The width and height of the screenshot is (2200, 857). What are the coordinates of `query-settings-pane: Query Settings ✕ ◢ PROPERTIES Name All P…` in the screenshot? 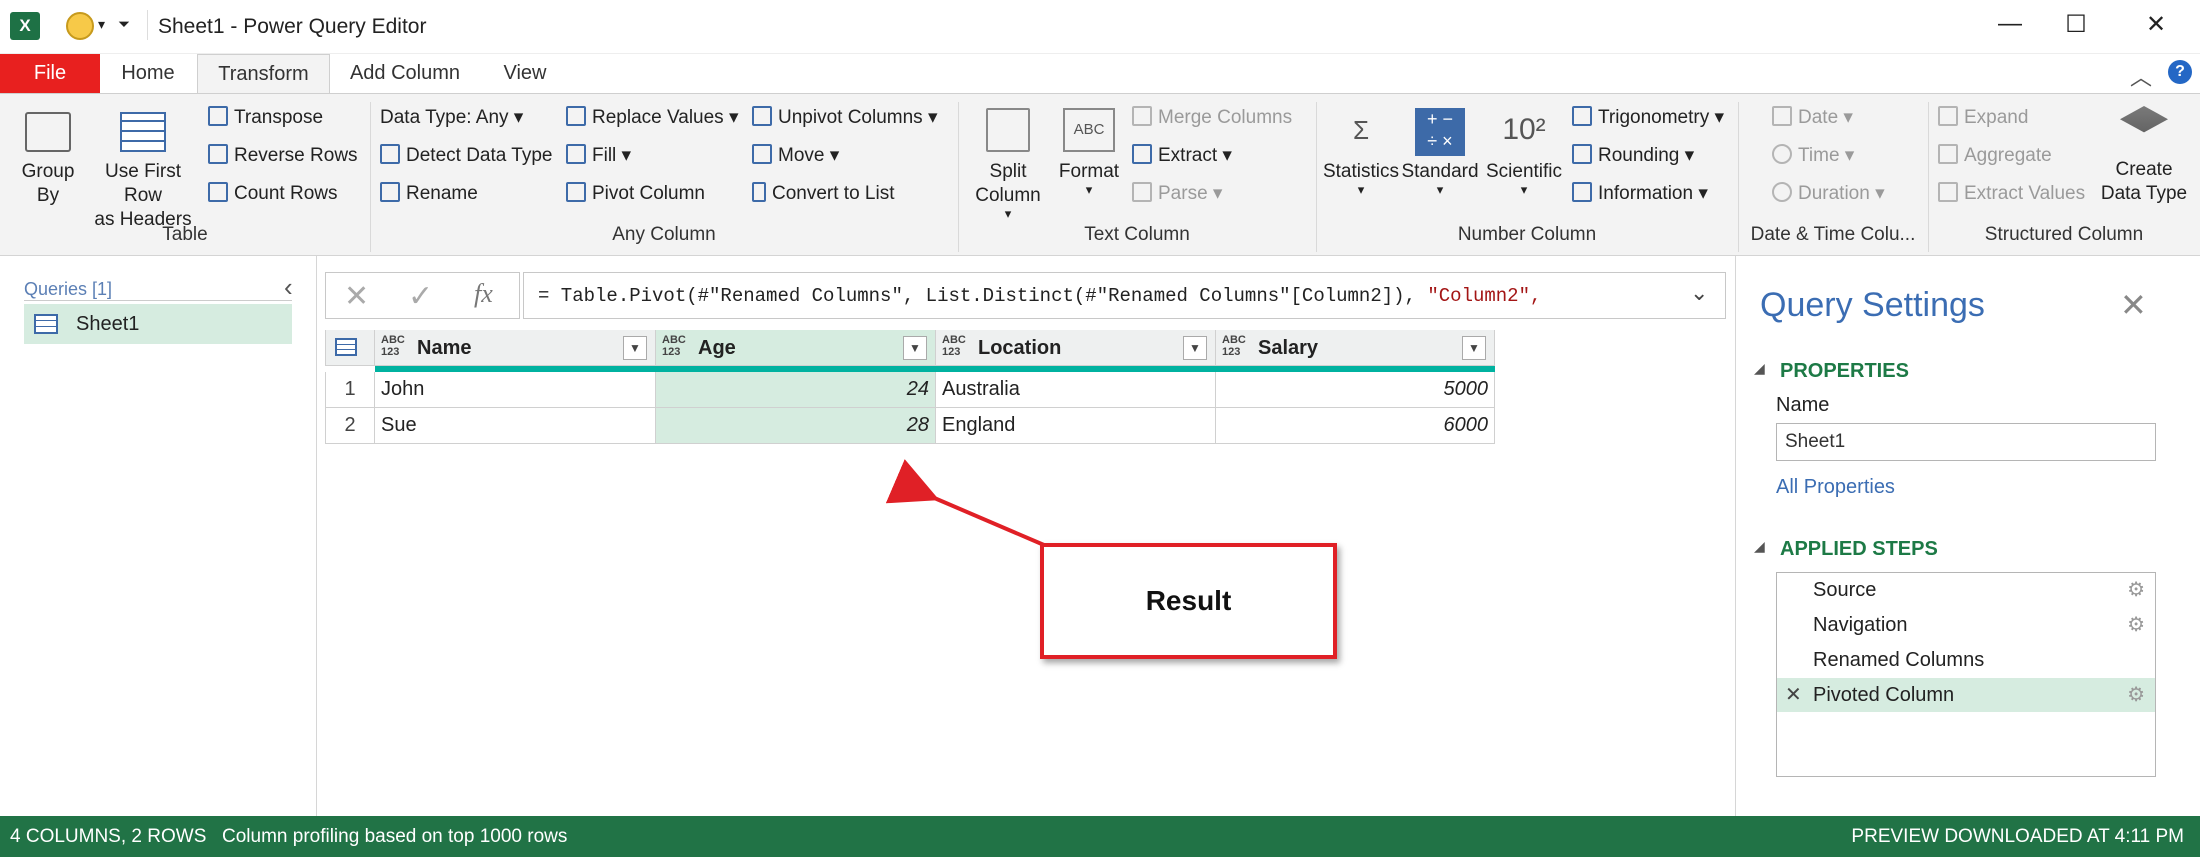 It's located at (1967, 536).